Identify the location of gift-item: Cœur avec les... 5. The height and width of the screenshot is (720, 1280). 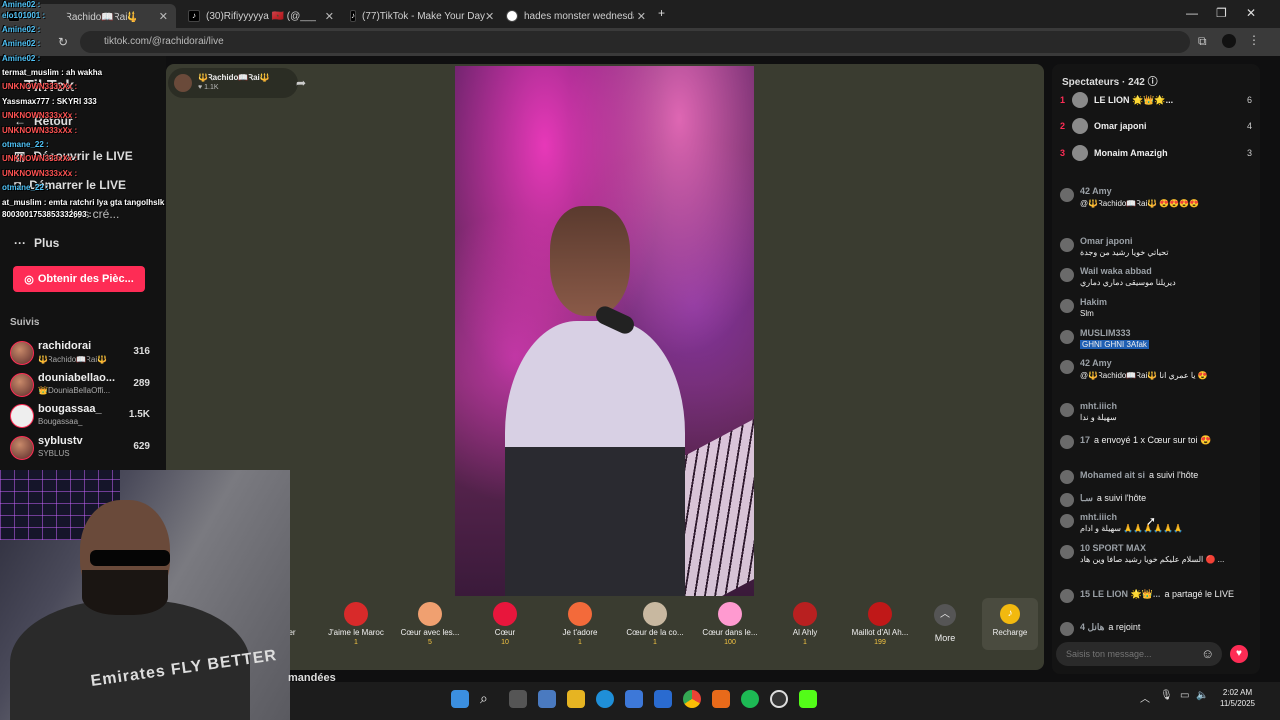
(430, 623).